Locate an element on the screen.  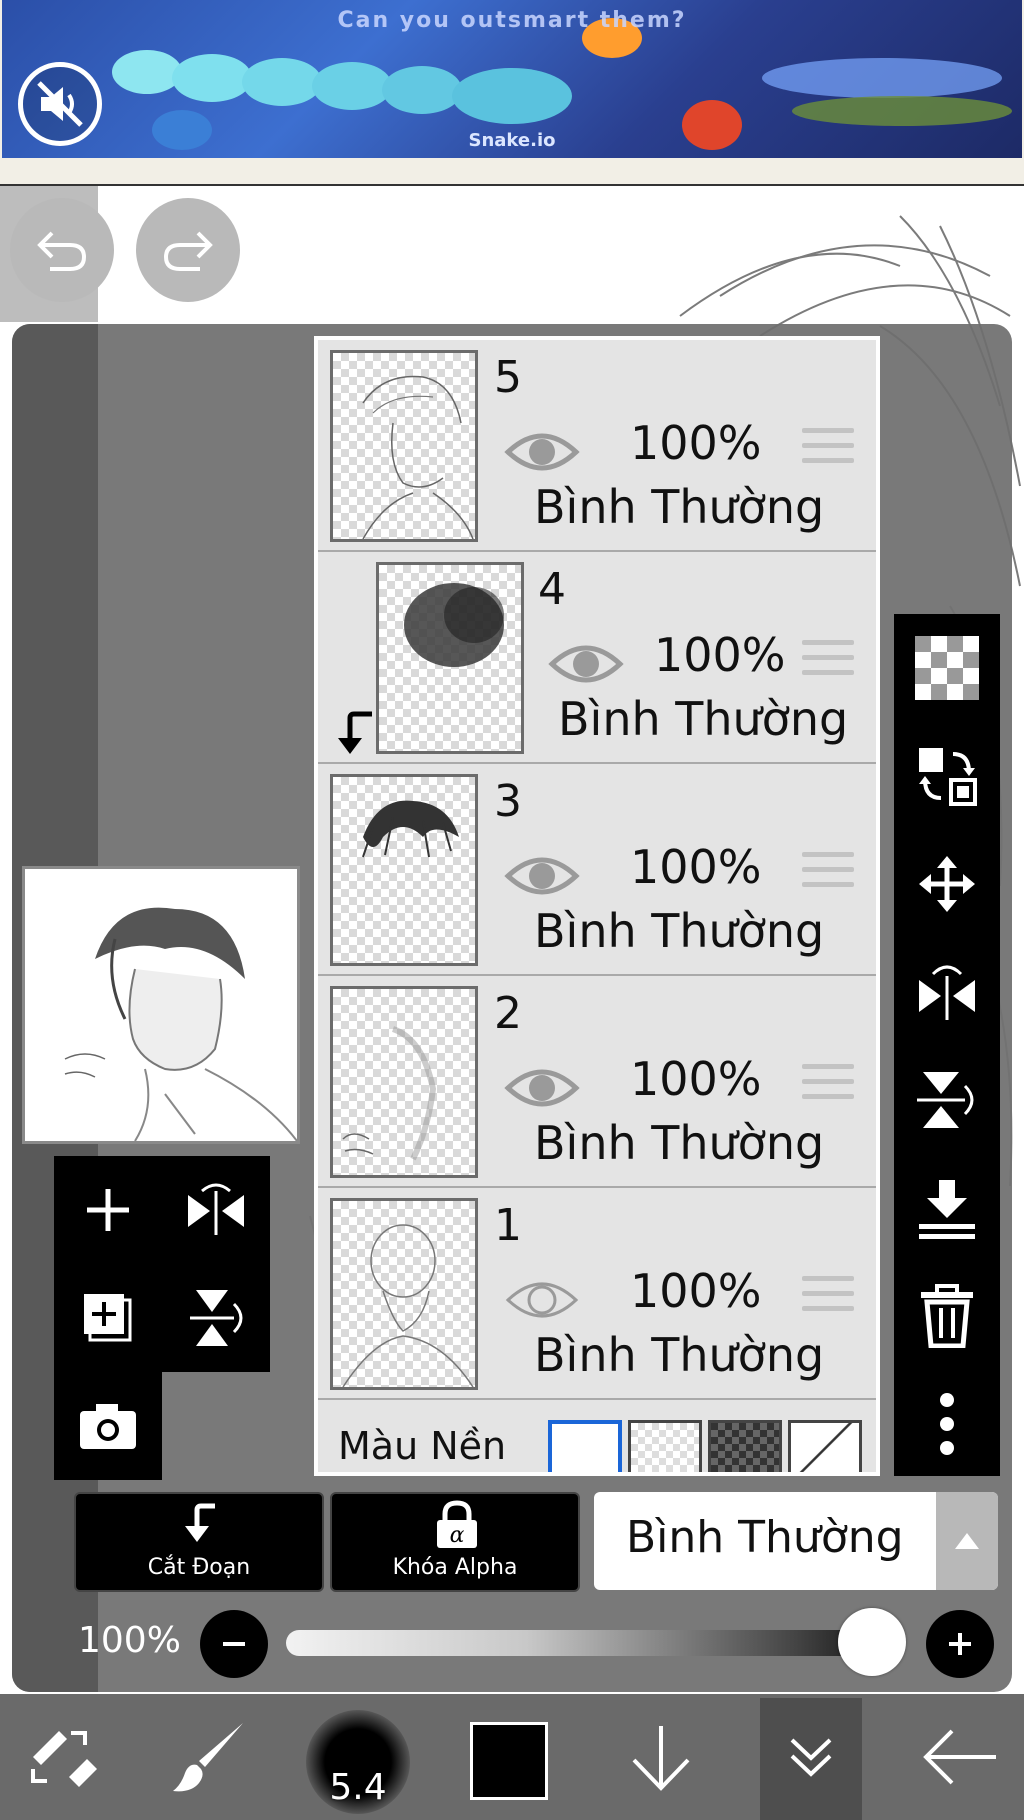
flip-horizontal-icon is located at coordinates (947, 992).